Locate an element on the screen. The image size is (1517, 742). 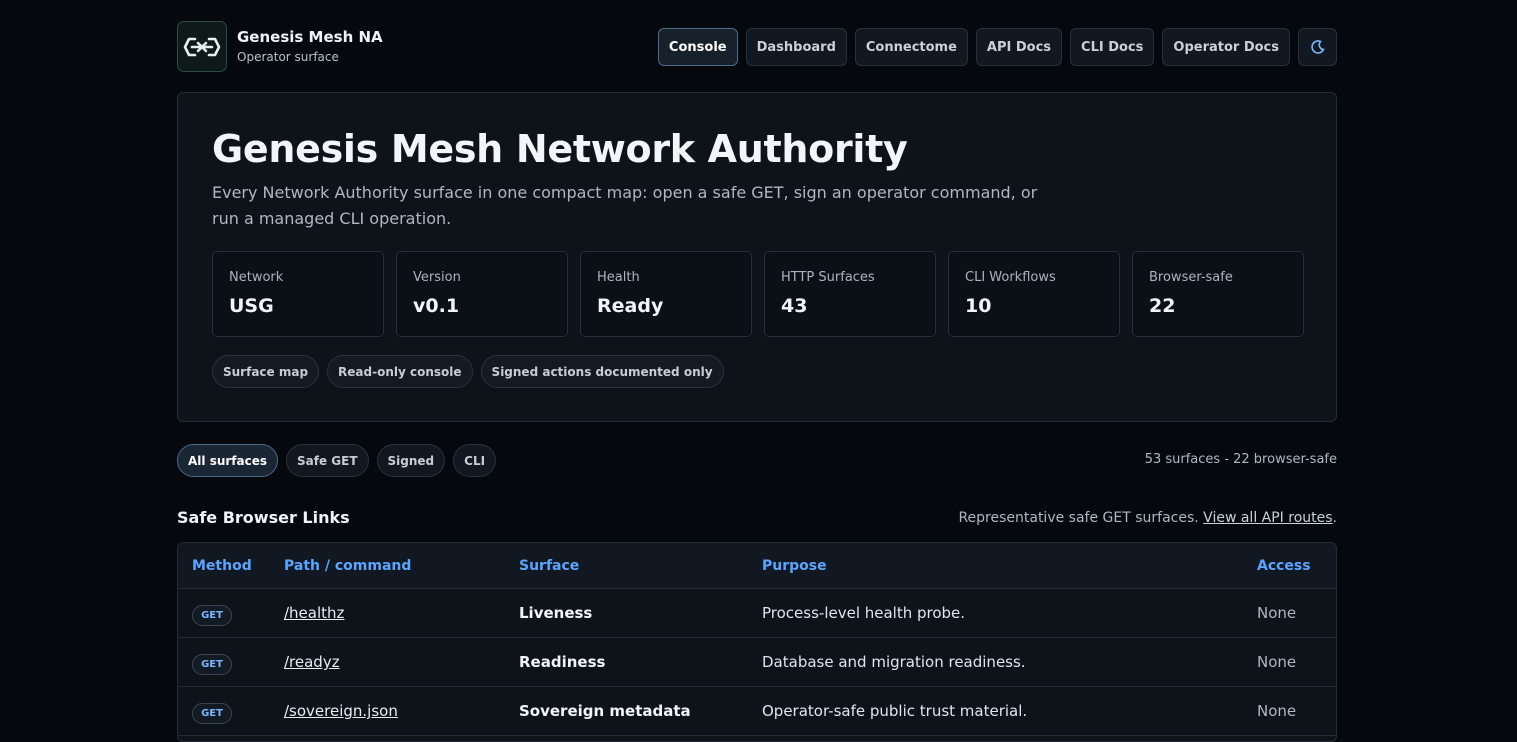
nav-console: Console is located at coordinates (697, 47).